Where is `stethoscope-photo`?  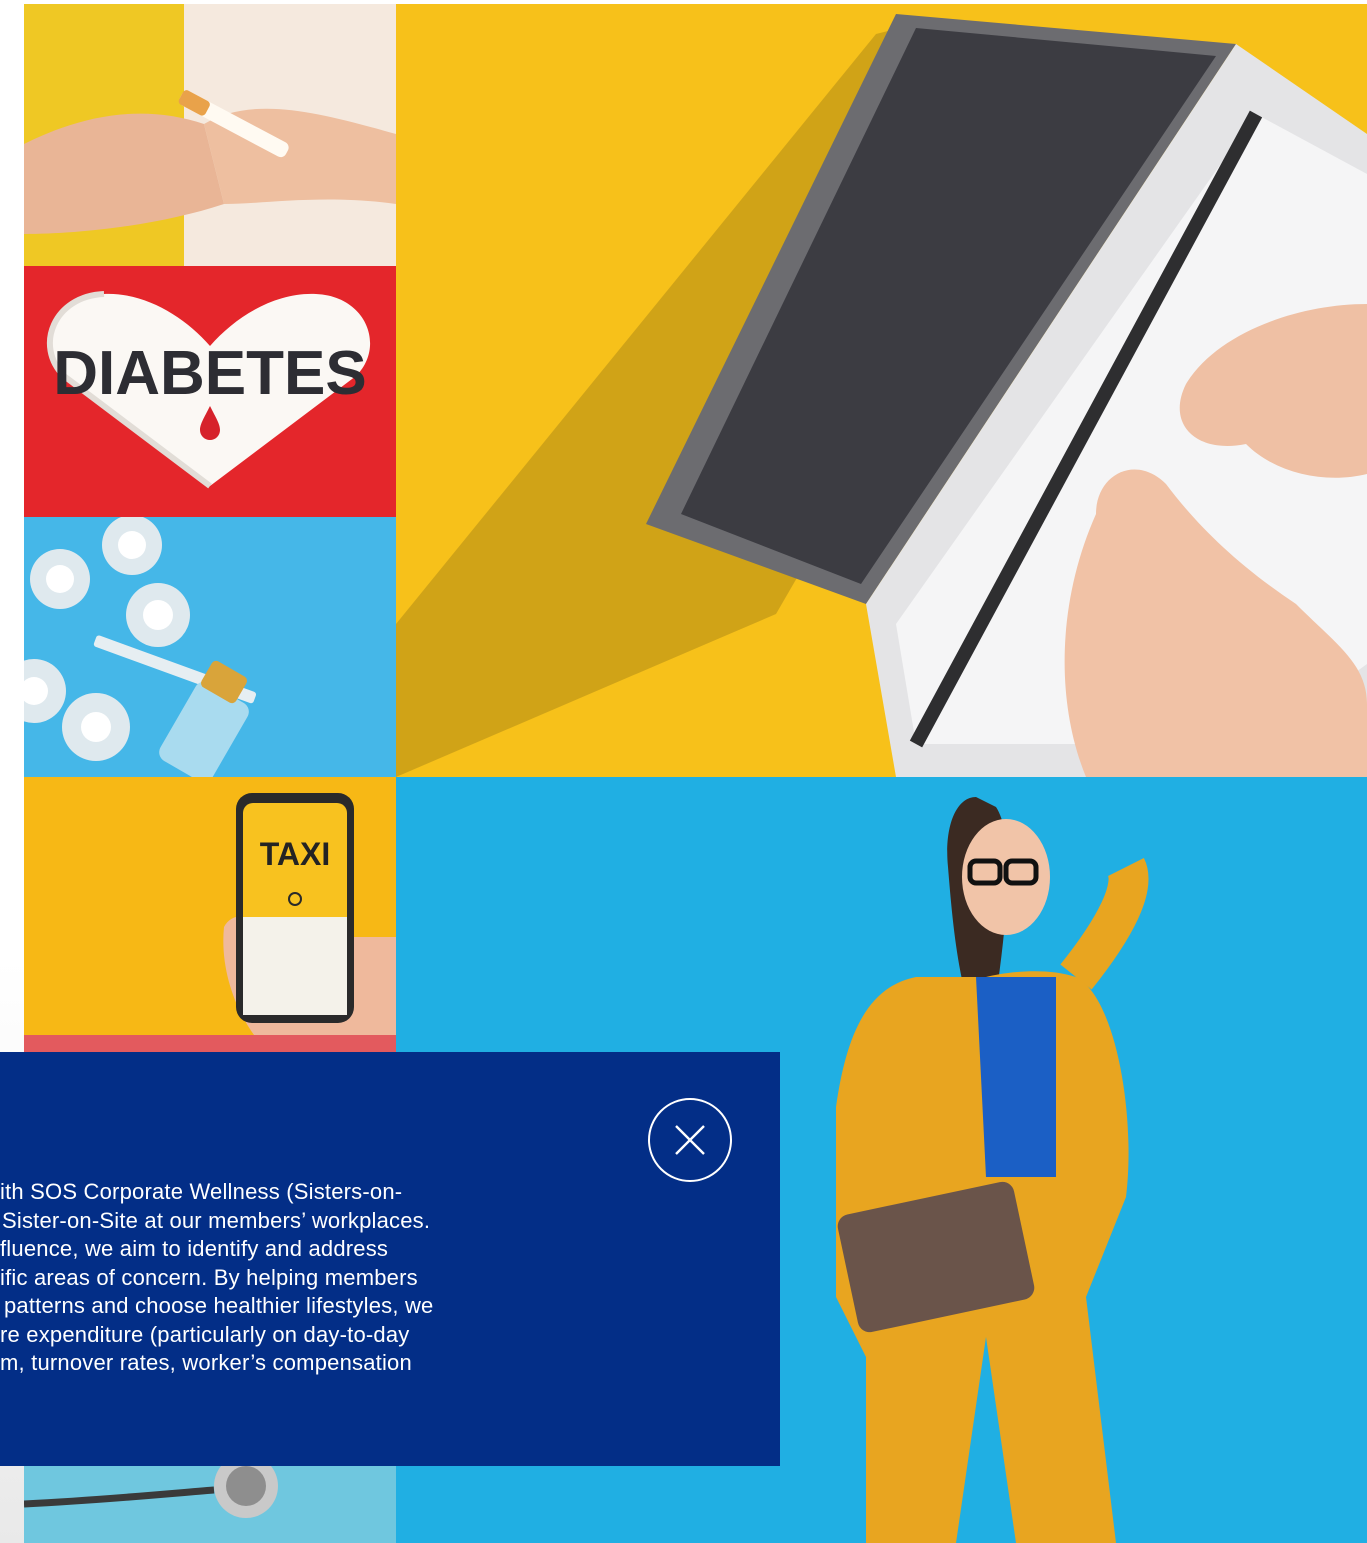
stethoscope-photo is located at coordinates (210, 1503).